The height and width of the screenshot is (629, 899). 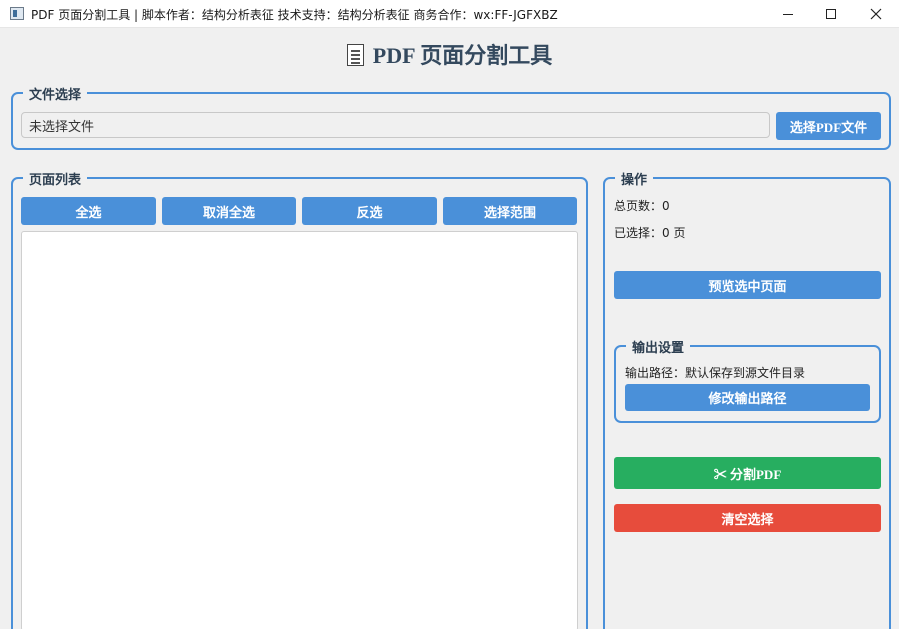 I want to click on close-icon, so click(x=876, y=14).